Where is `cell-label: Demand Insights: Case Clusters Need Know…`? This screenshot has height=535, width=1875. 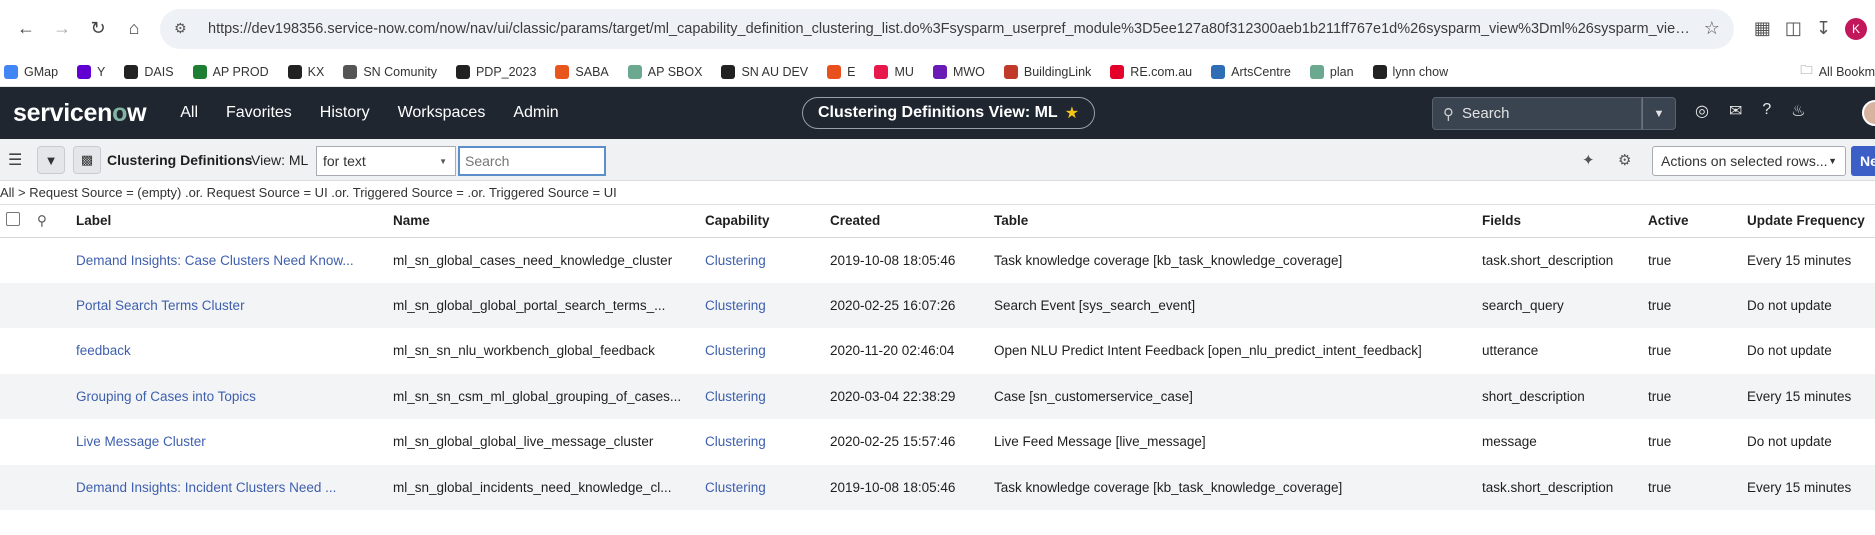
cell-label: Demand Insights: Case Clusters Need Know… is located at coordinates (228, 260).